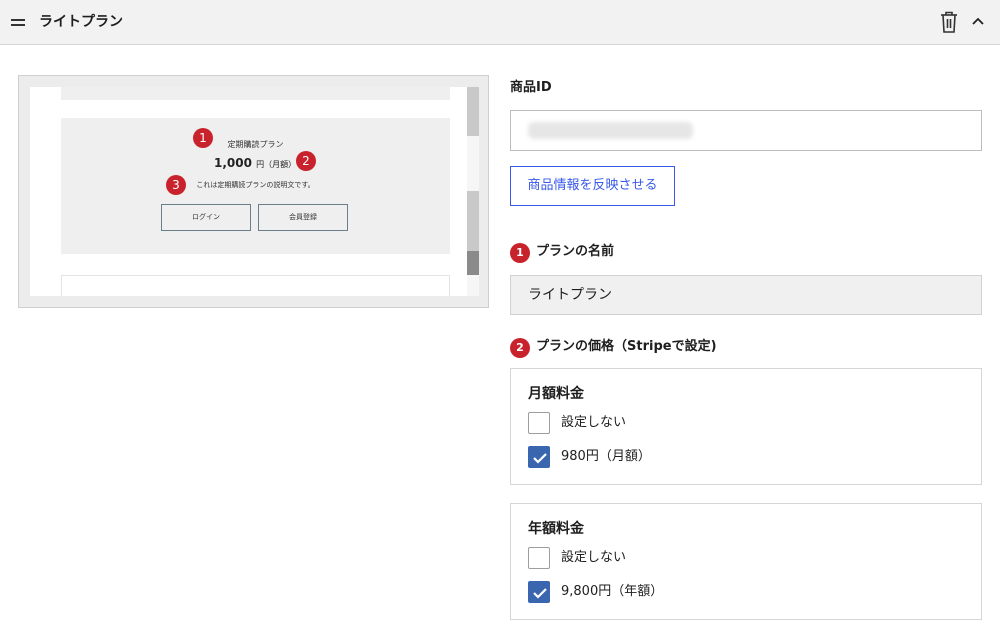 The height and width of the screenshot is (636, 1000). What do you see at coordinates (556, 529) in the screenshot?
I see `yearly-price-title: 年額料金` at bounding box center [556, 529].